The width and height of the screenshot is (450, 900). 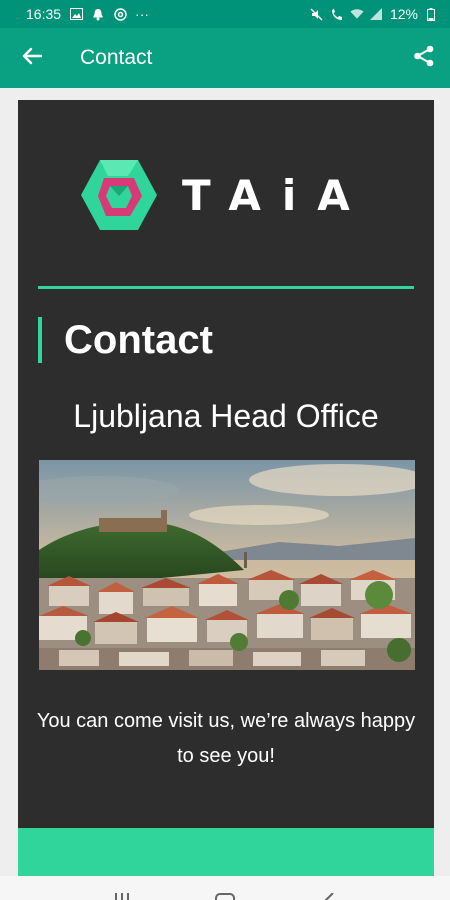 I want to click on back-icon, so click(x=328, y=895).